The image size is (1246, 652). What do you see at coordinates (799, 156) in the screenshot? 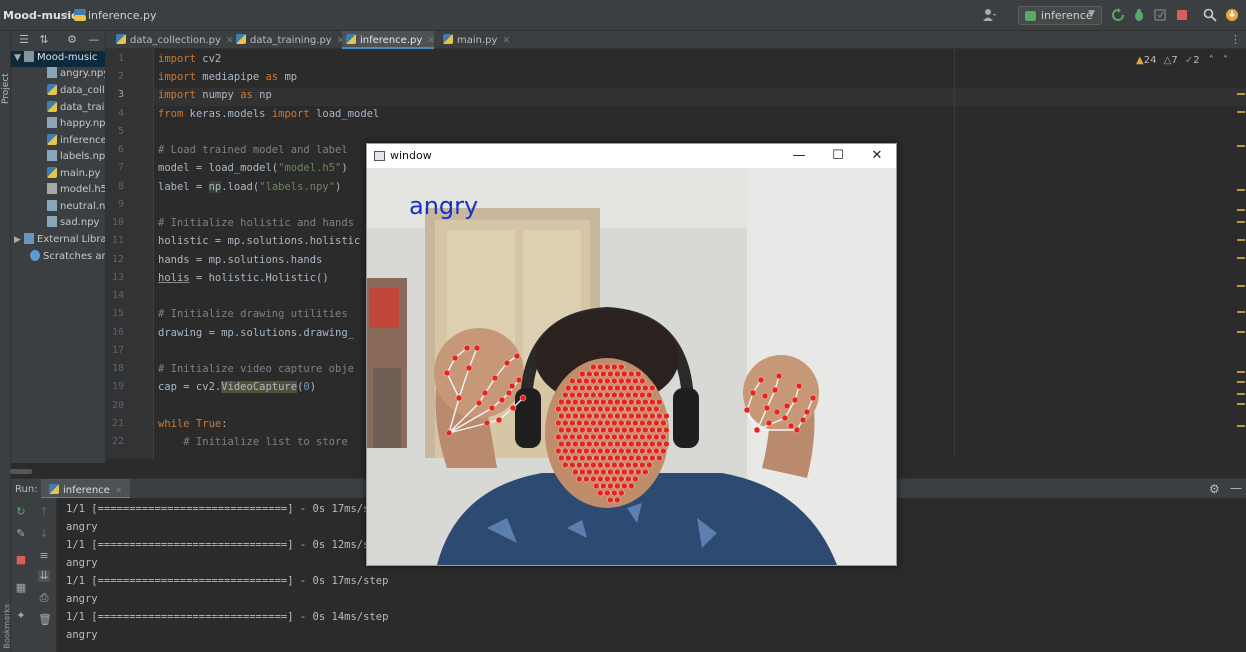
I see `minimize-button: —` at bounding box center [799, 156].